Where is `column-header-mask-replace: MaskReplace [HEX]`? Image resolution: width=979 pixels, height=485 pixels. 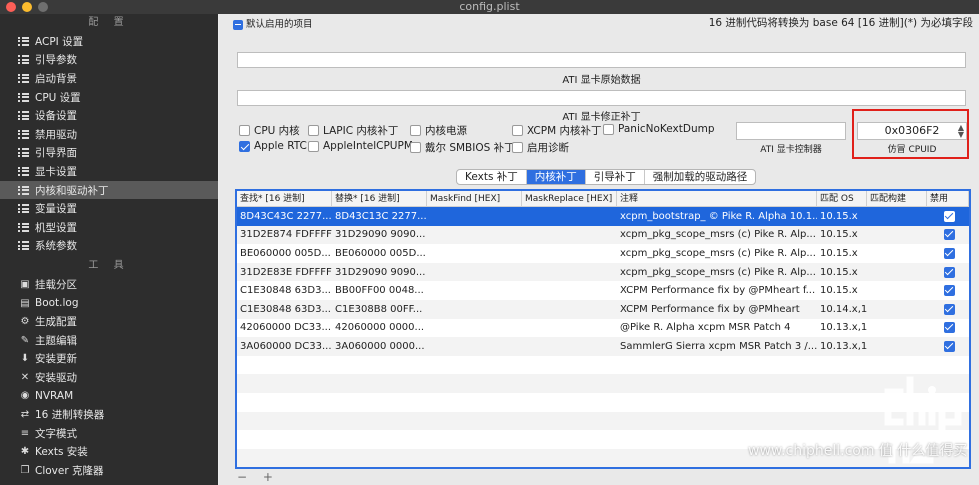 column-header-mask-replace: MaskReplace [HEX] is located at coordinates (569, 198).